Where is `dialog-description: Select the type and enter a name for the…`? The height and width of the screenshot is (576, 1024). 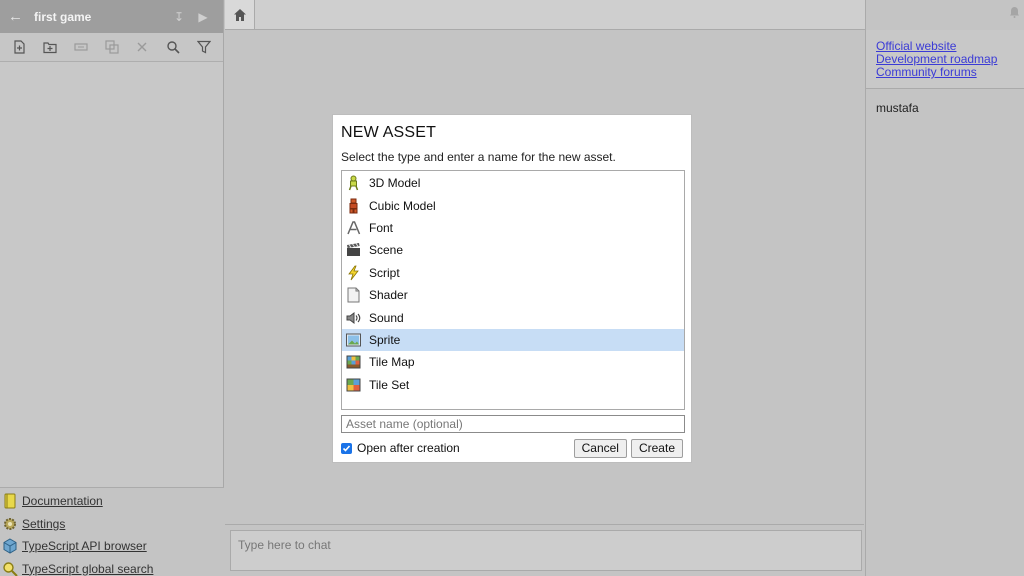 dialog-description: Select the type and enter a name for the… is located at coordinates (478, 157).